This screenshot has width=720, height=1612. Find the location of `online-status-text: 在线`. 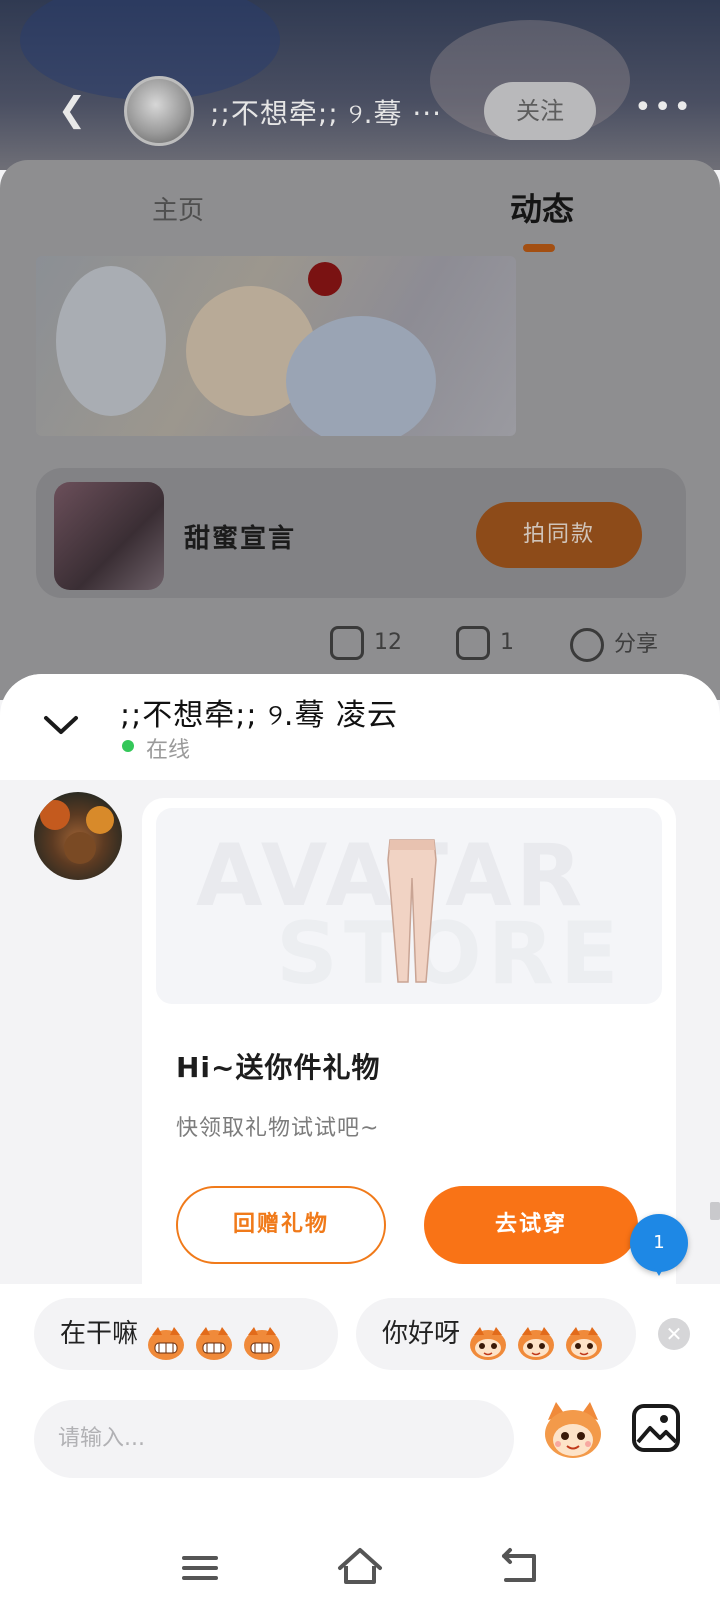

online-status-text: 在线 is located at coordinates (168, 750).